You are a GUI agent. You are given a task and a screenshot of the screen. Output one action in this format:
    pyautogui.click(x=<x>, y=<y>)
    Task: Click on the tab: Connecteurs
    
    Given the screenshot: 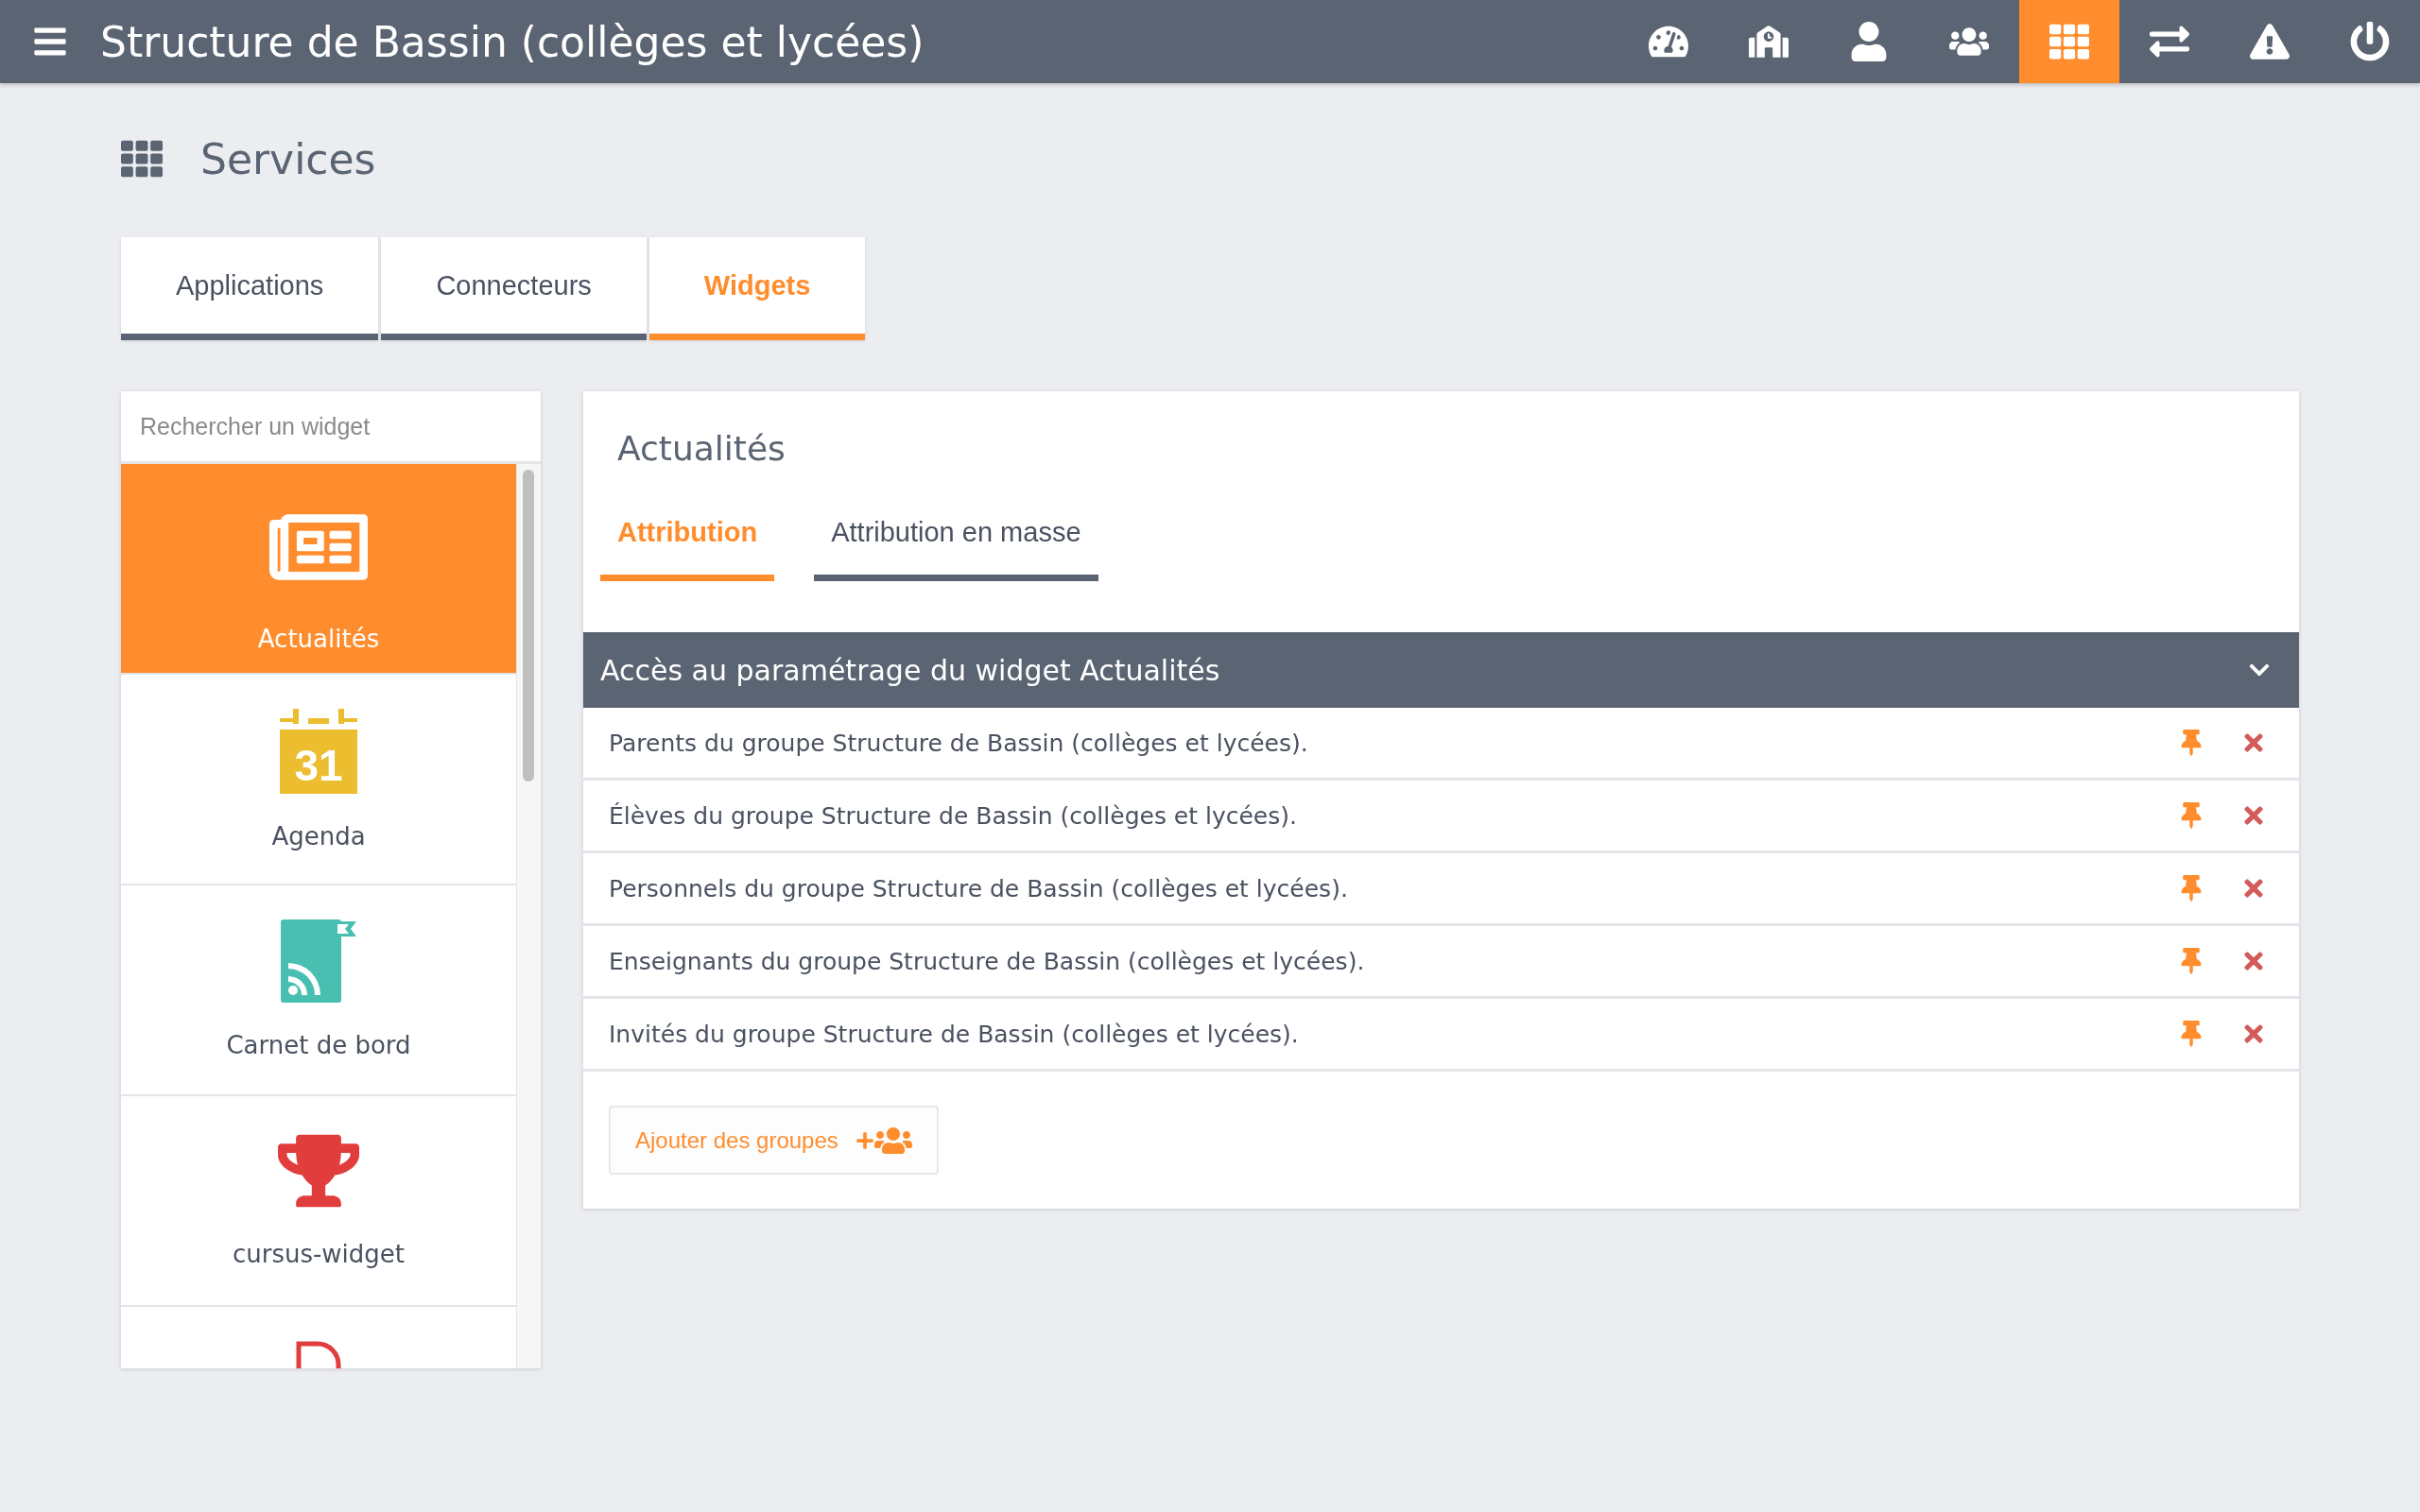 What is the action you would take?
    pyautogui.click(x=514, y=288)
    